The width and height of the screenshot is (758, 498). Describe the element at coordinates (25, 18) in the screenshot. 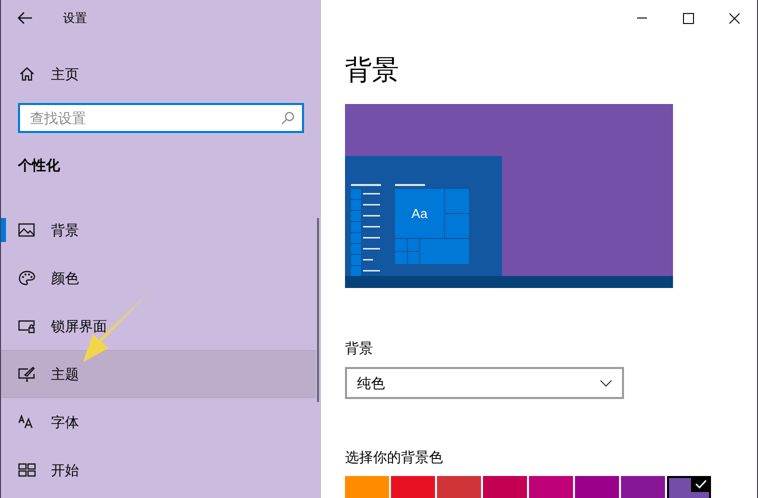

I see `back-arrow-icon` at that location.